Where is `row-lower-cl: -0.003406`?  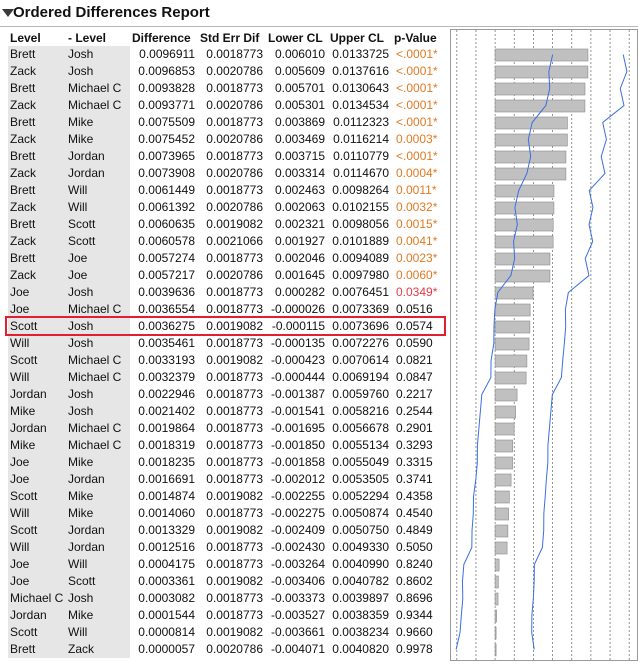 row-lower-cl: -0.003406 is located at coordinates (297, 581).